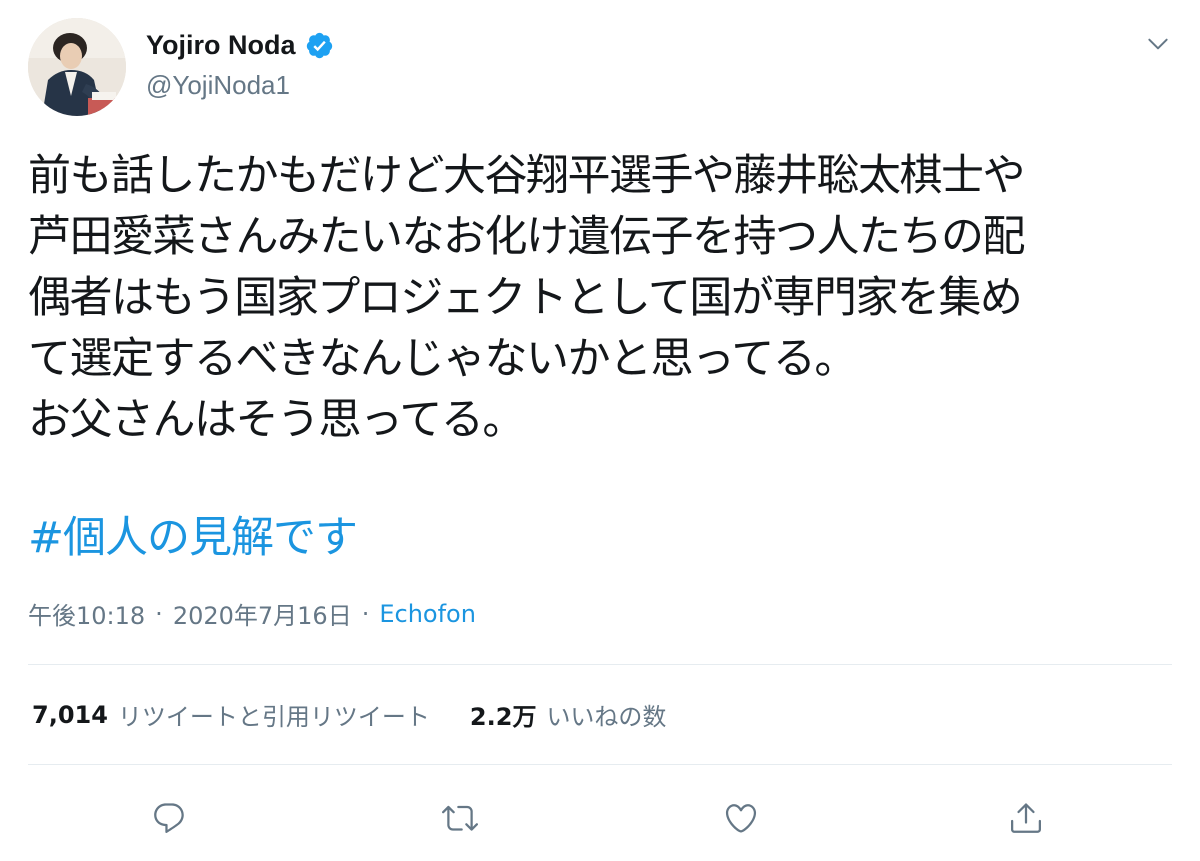  I want to click on avatar, so click(77, 67).